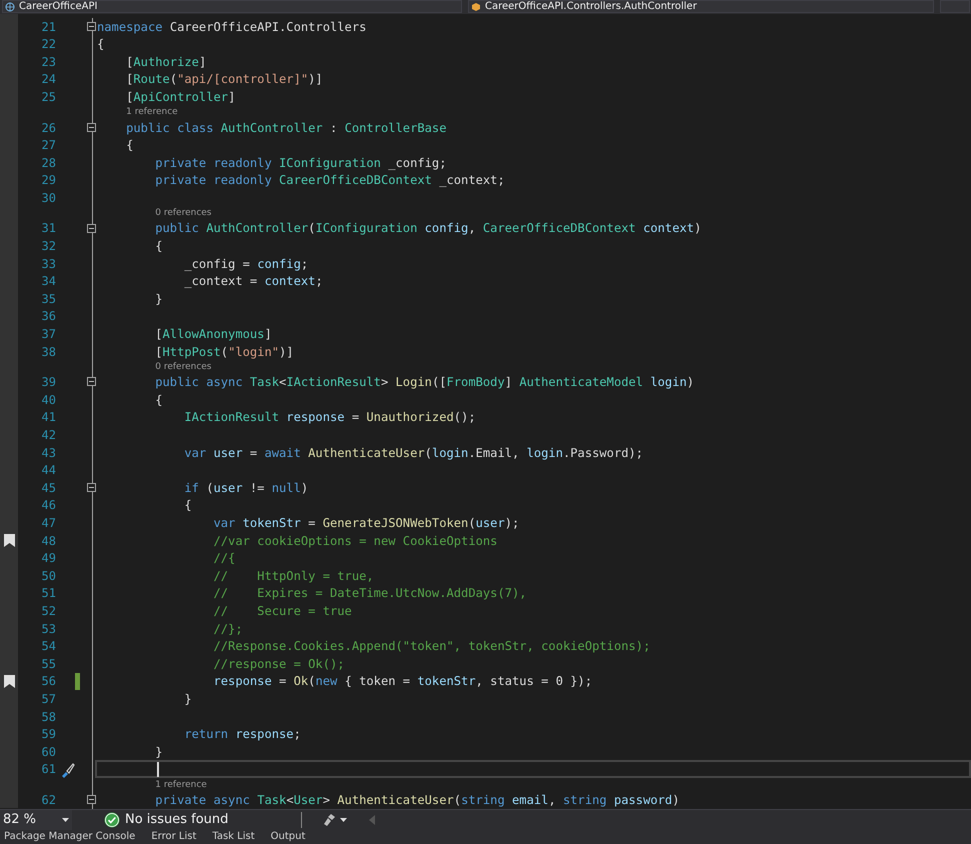 This screenshot has height=844, width=971. I want to click on line-number: 37, so click(49, 334).